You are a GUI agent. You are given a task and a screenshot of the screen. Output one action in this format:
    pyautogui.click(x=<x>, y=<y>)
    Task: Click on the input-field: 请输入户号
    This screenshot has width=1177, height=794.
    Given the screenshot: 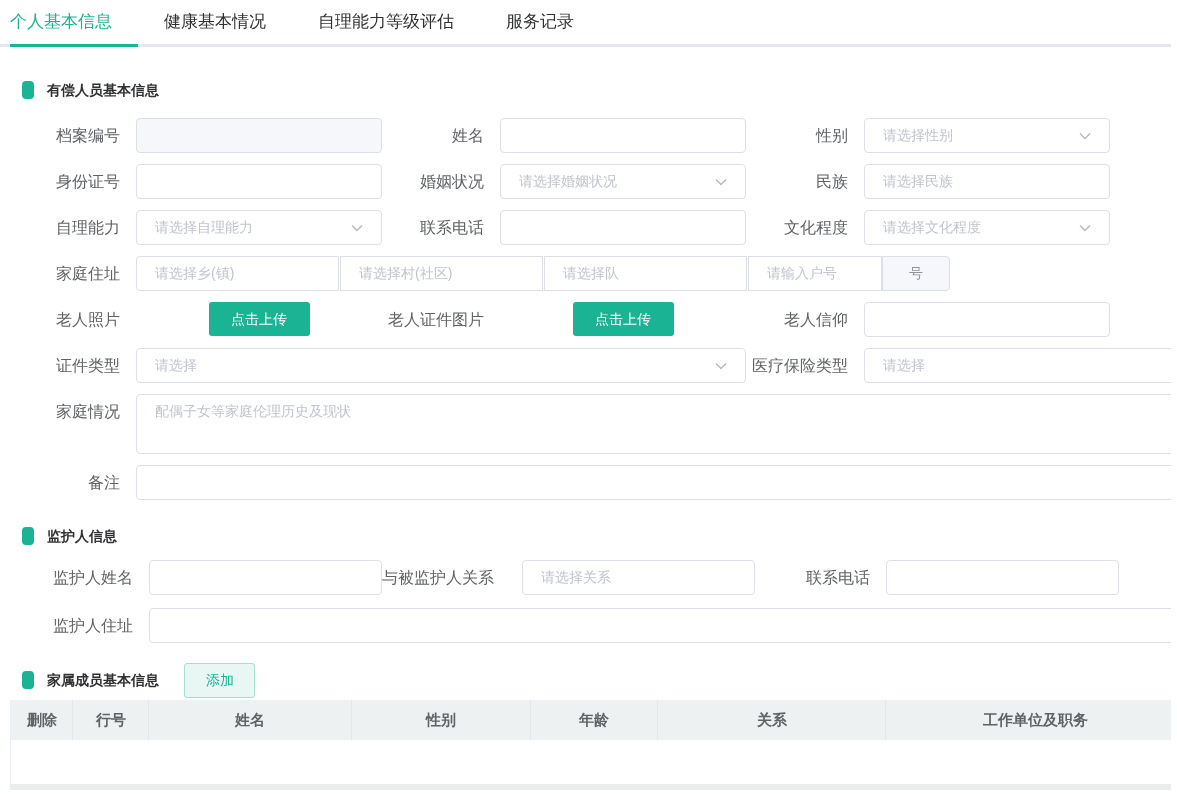 What is the action you would take?
    pyautogui.click(x=815, y=273)
    